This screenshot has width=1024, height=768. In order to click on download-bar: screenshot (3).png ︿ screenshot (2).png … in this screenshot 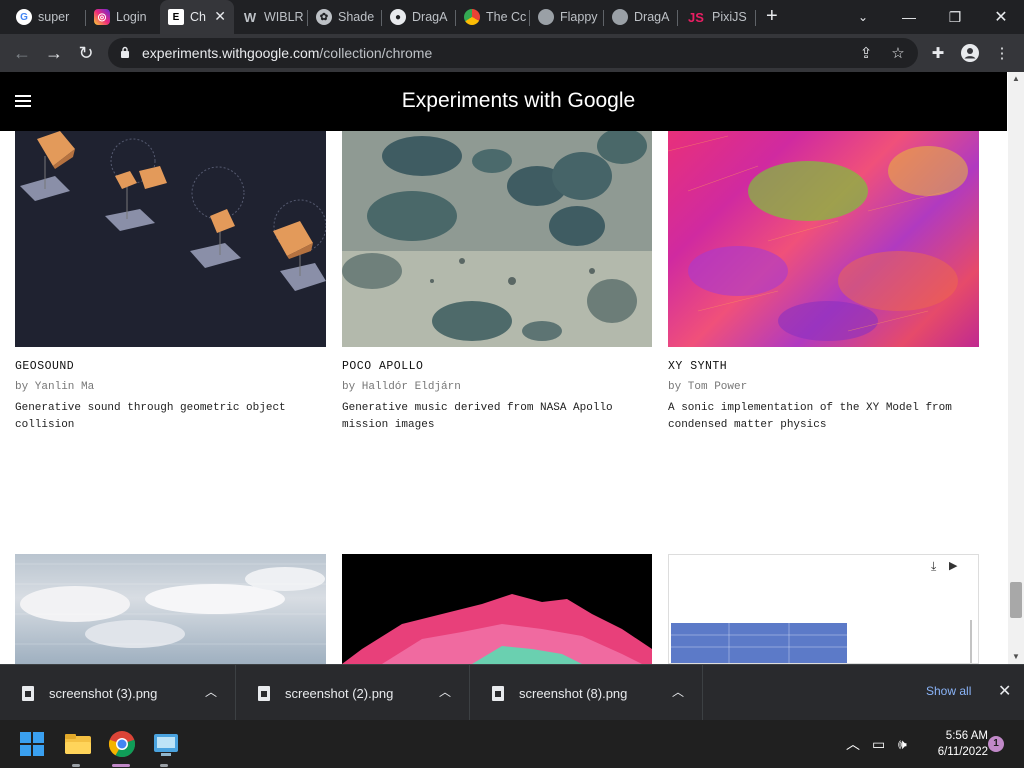, I will do `click(512, 692)`.